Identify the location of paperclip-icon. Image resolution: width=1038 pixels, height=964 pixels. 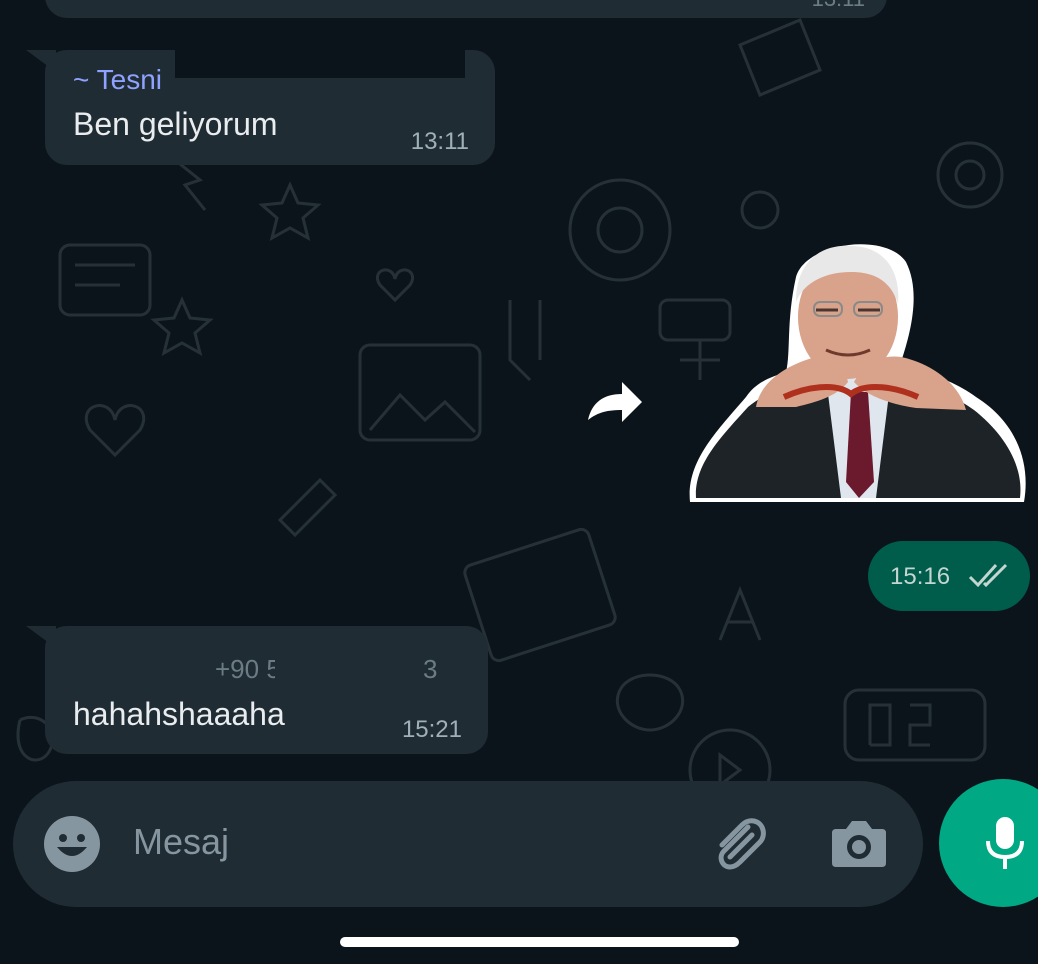
(742, 844).